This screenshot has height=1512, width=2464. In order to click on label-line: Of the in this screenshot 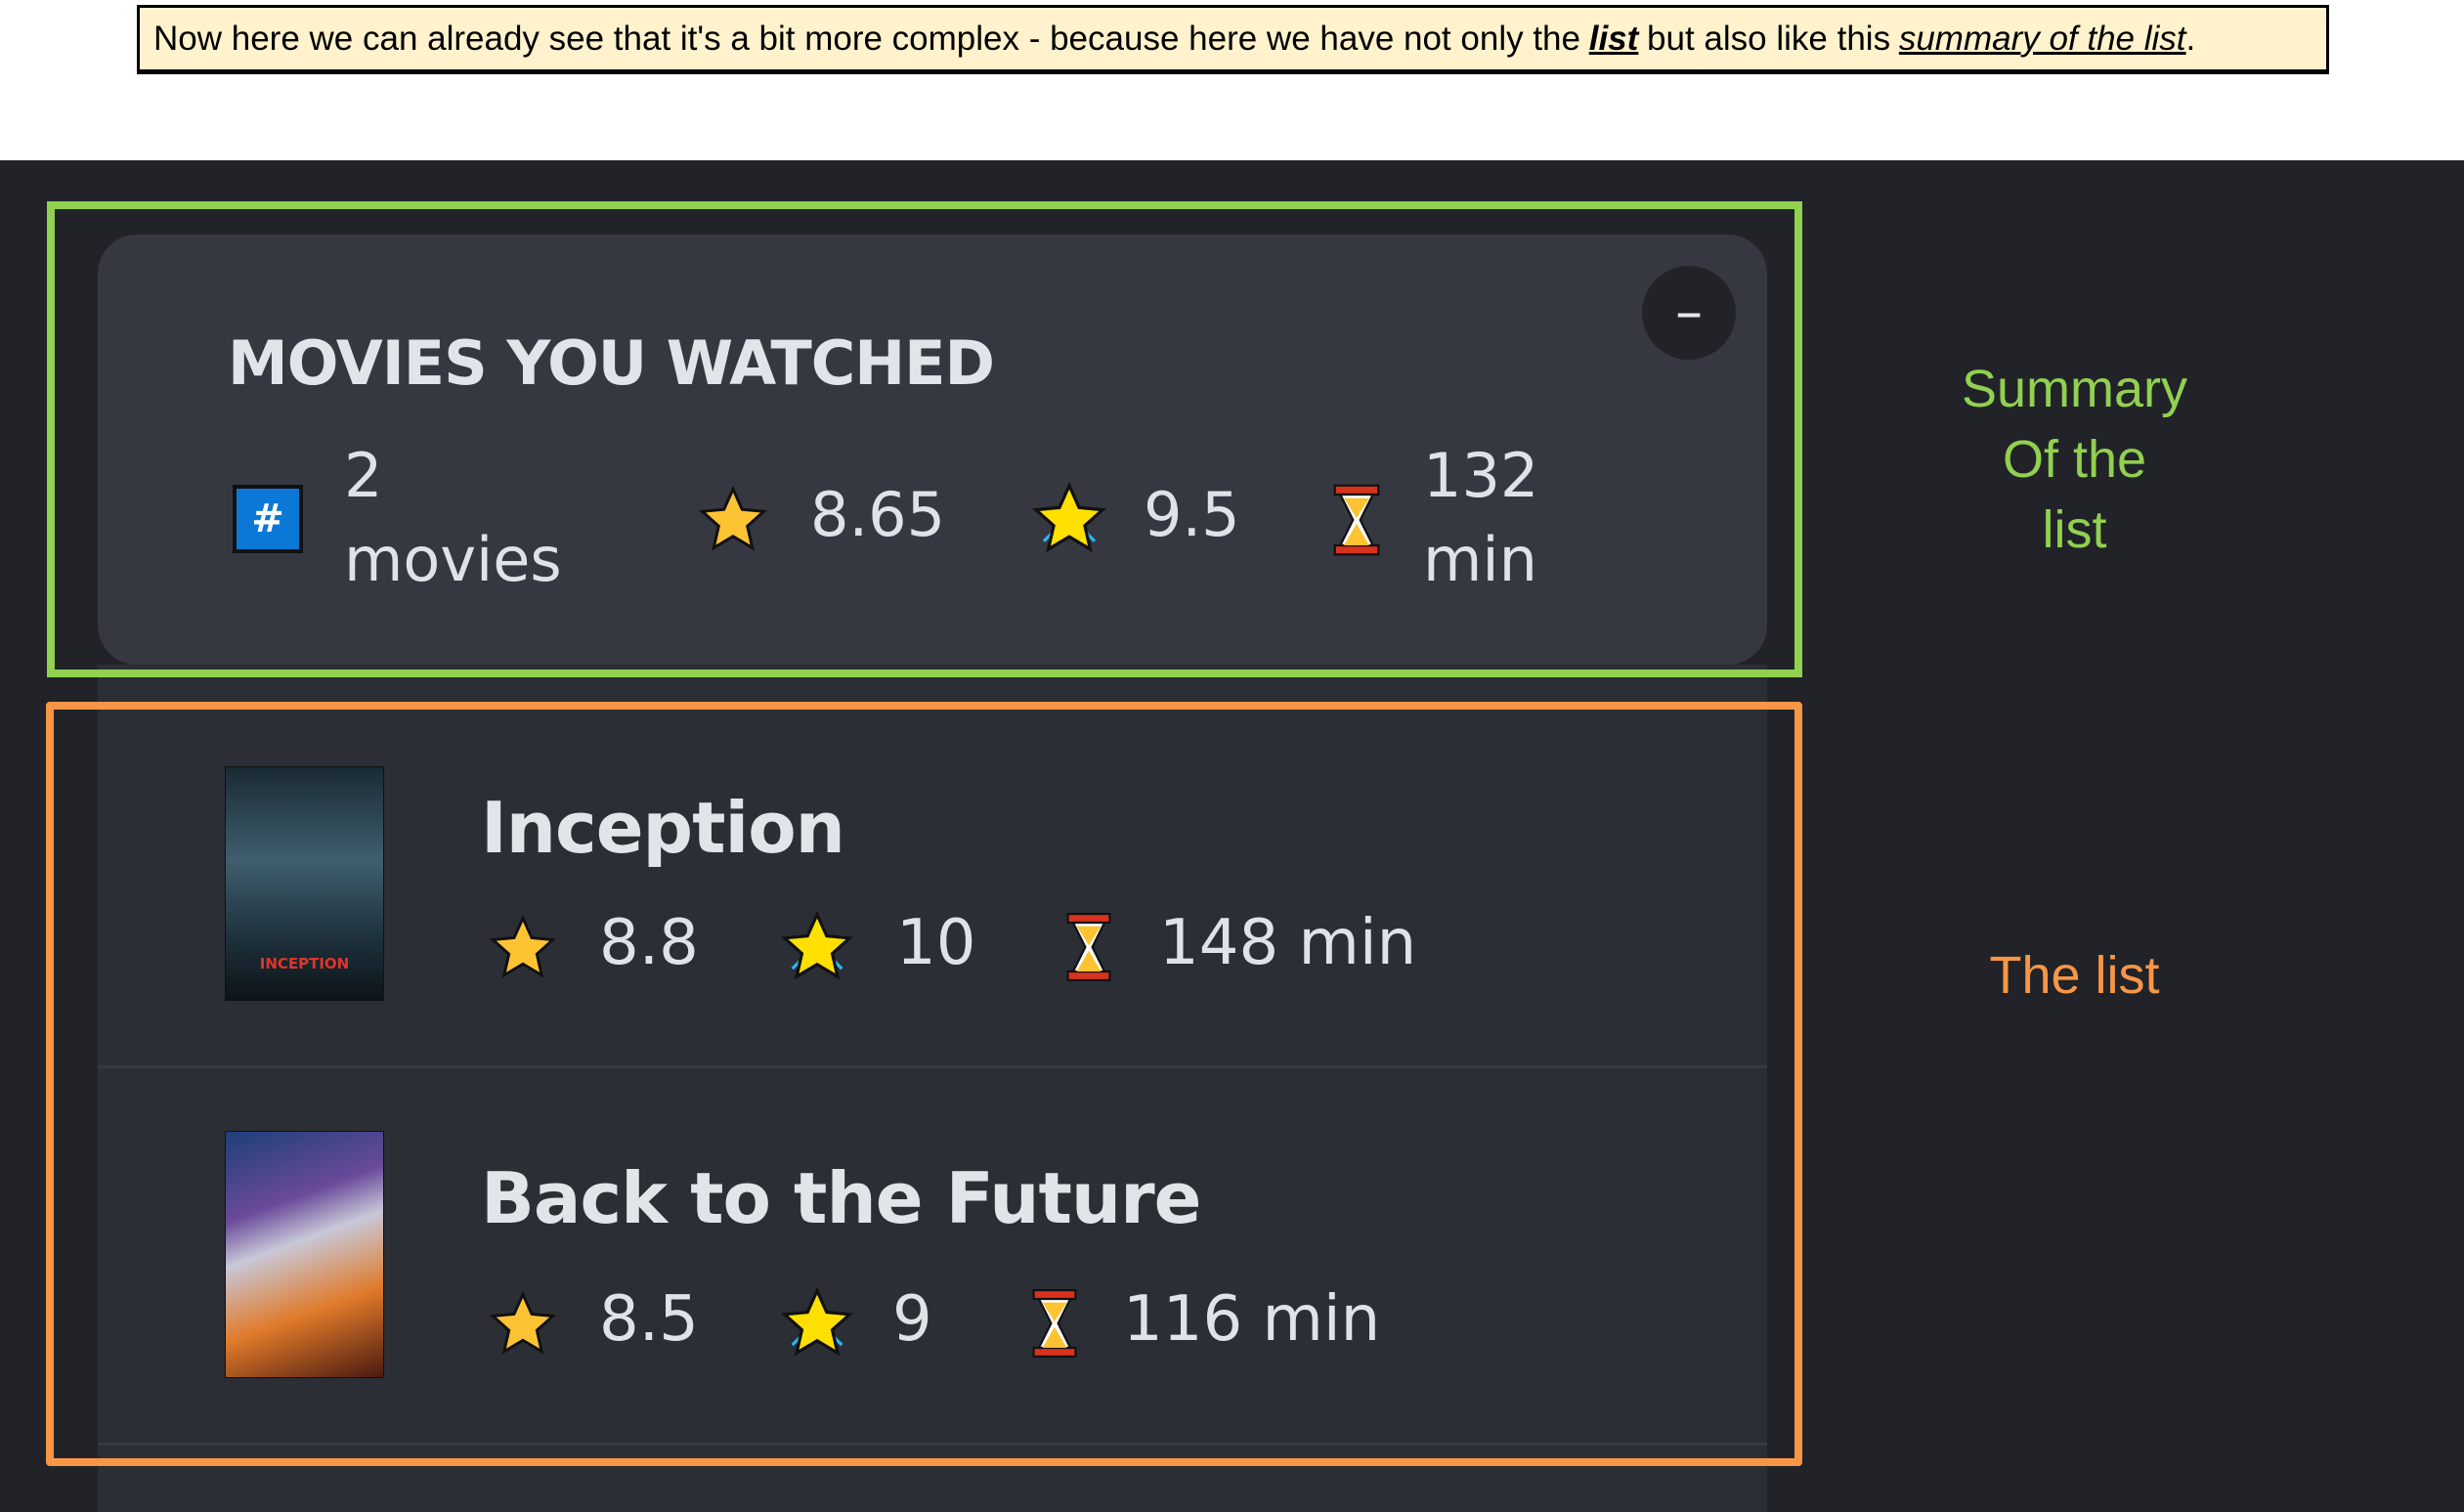, I will do `click(2074, 459)`.